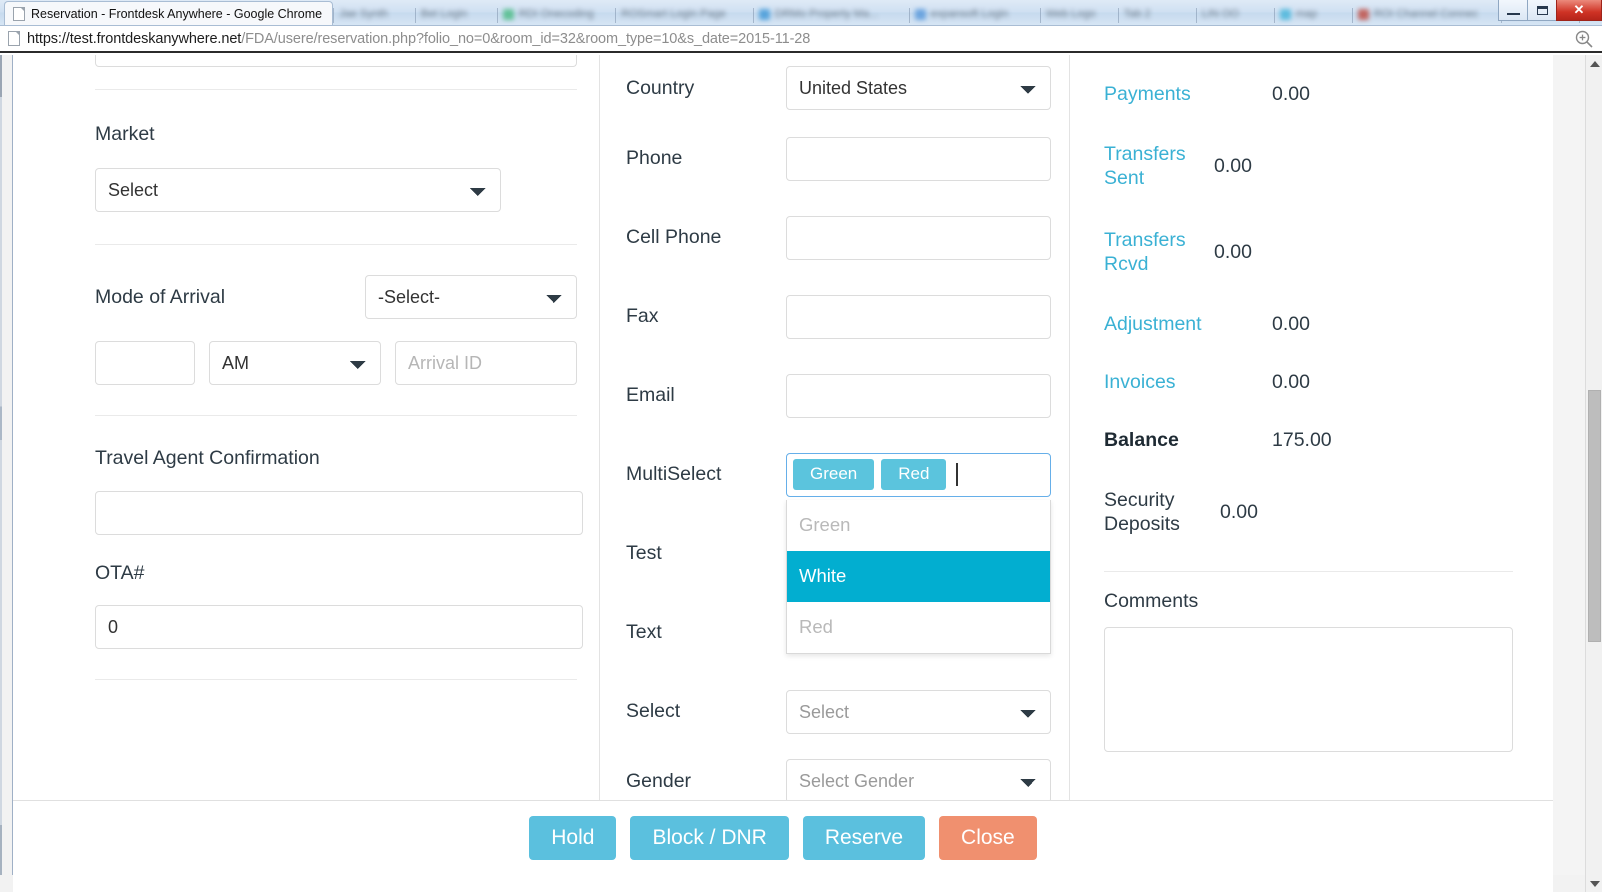 Image resolution: width=1602 pixels, height=892 pixels. I want to click on email-input, so click(918, 395).